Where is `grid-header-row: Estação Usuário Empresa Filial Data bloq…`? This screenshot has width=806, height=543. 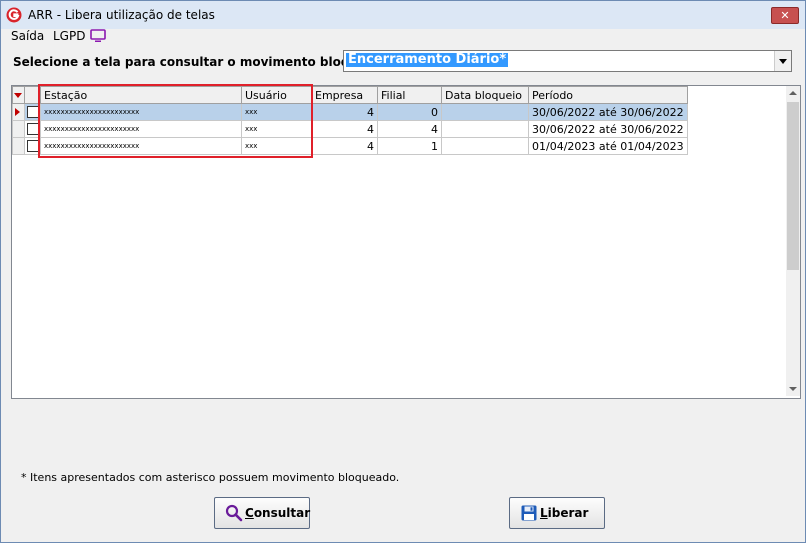 grid-header-row: Estação Usuário Empresa Filial Data bloq… is located at coordinates (350, 95).